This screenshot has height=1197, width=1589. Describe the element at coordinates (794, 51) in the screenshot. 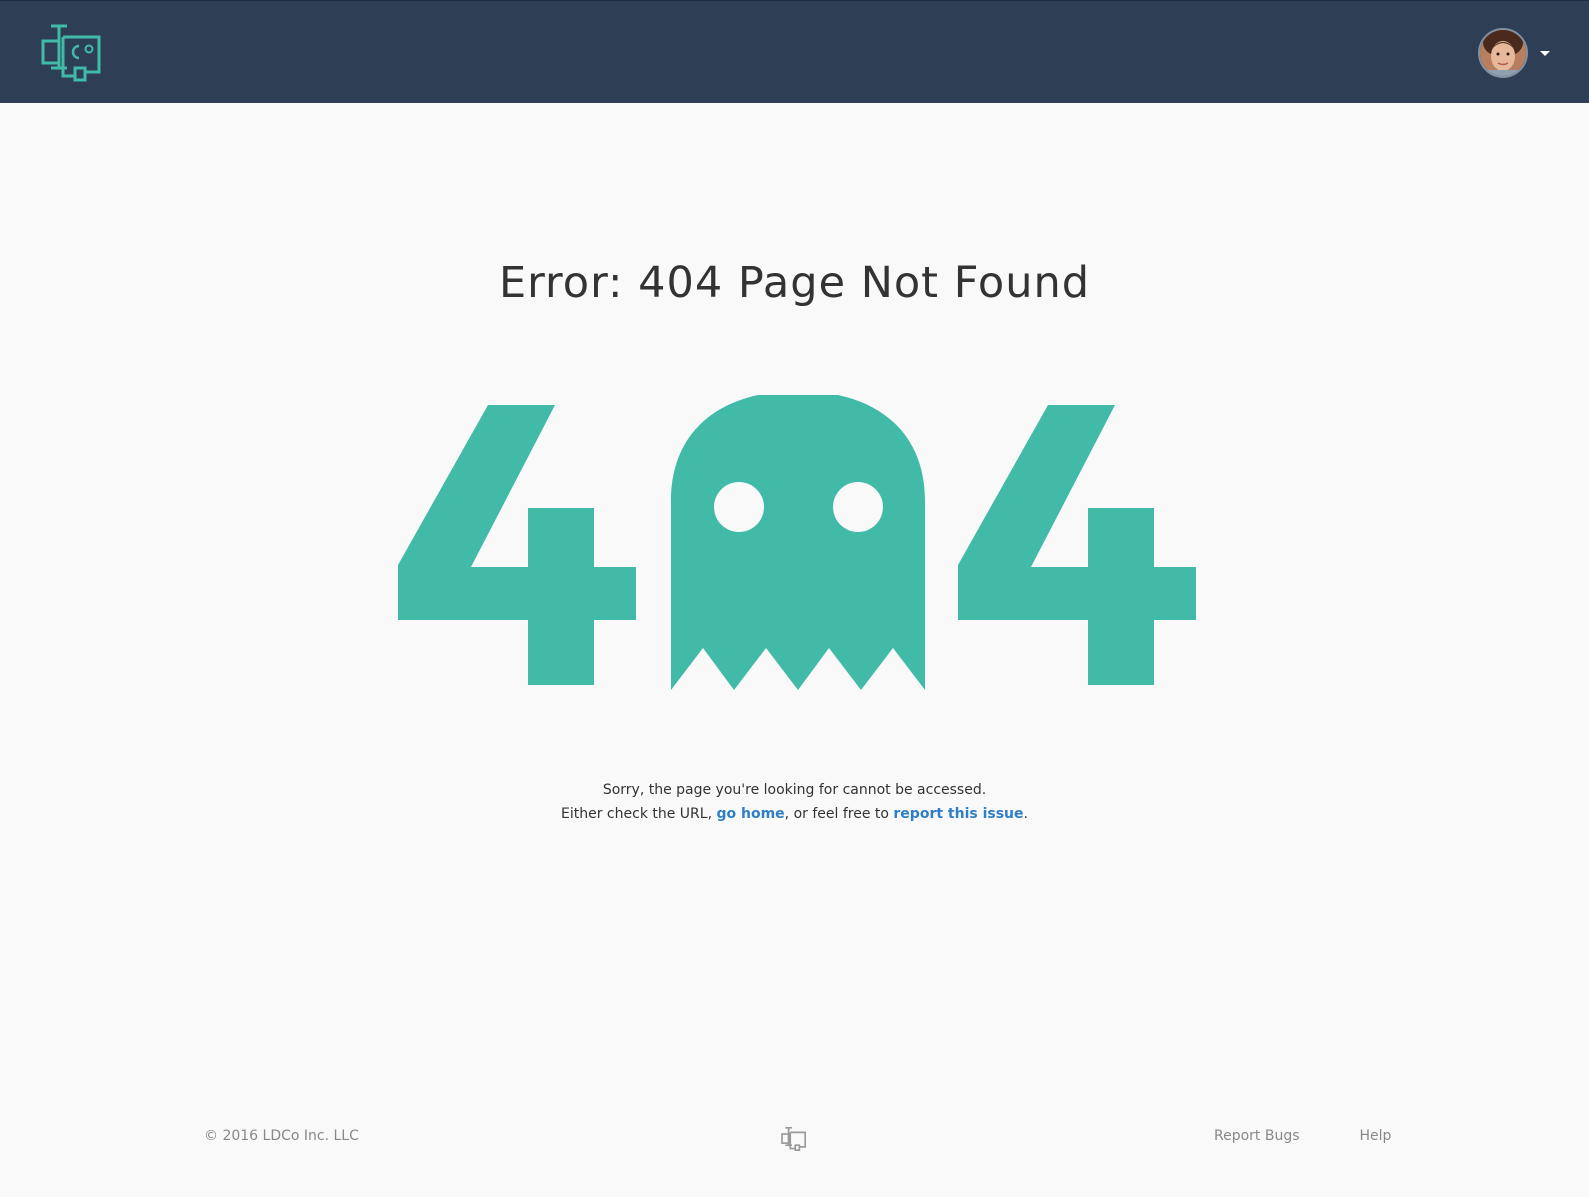

I see `top-navbar` at that location.